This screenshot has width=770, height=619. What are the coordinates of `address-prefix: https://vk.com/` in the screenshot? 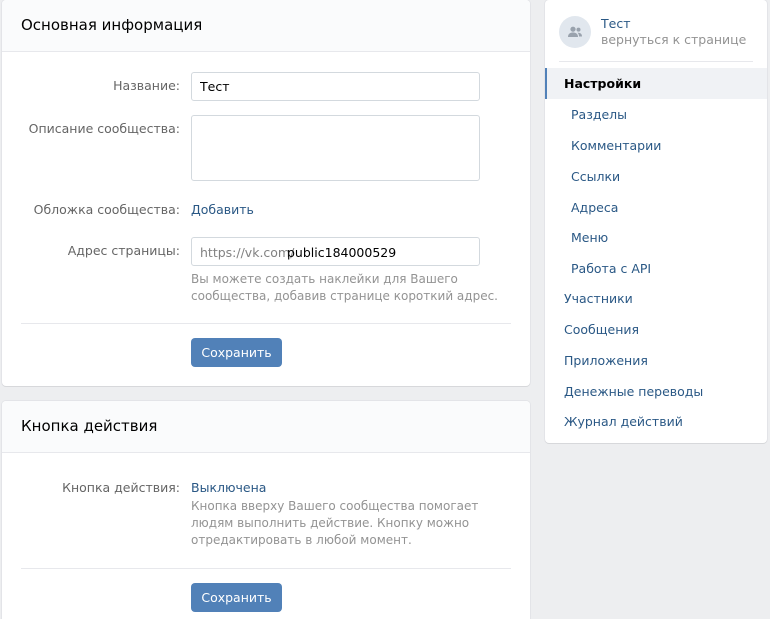 It's located at (247, 252).